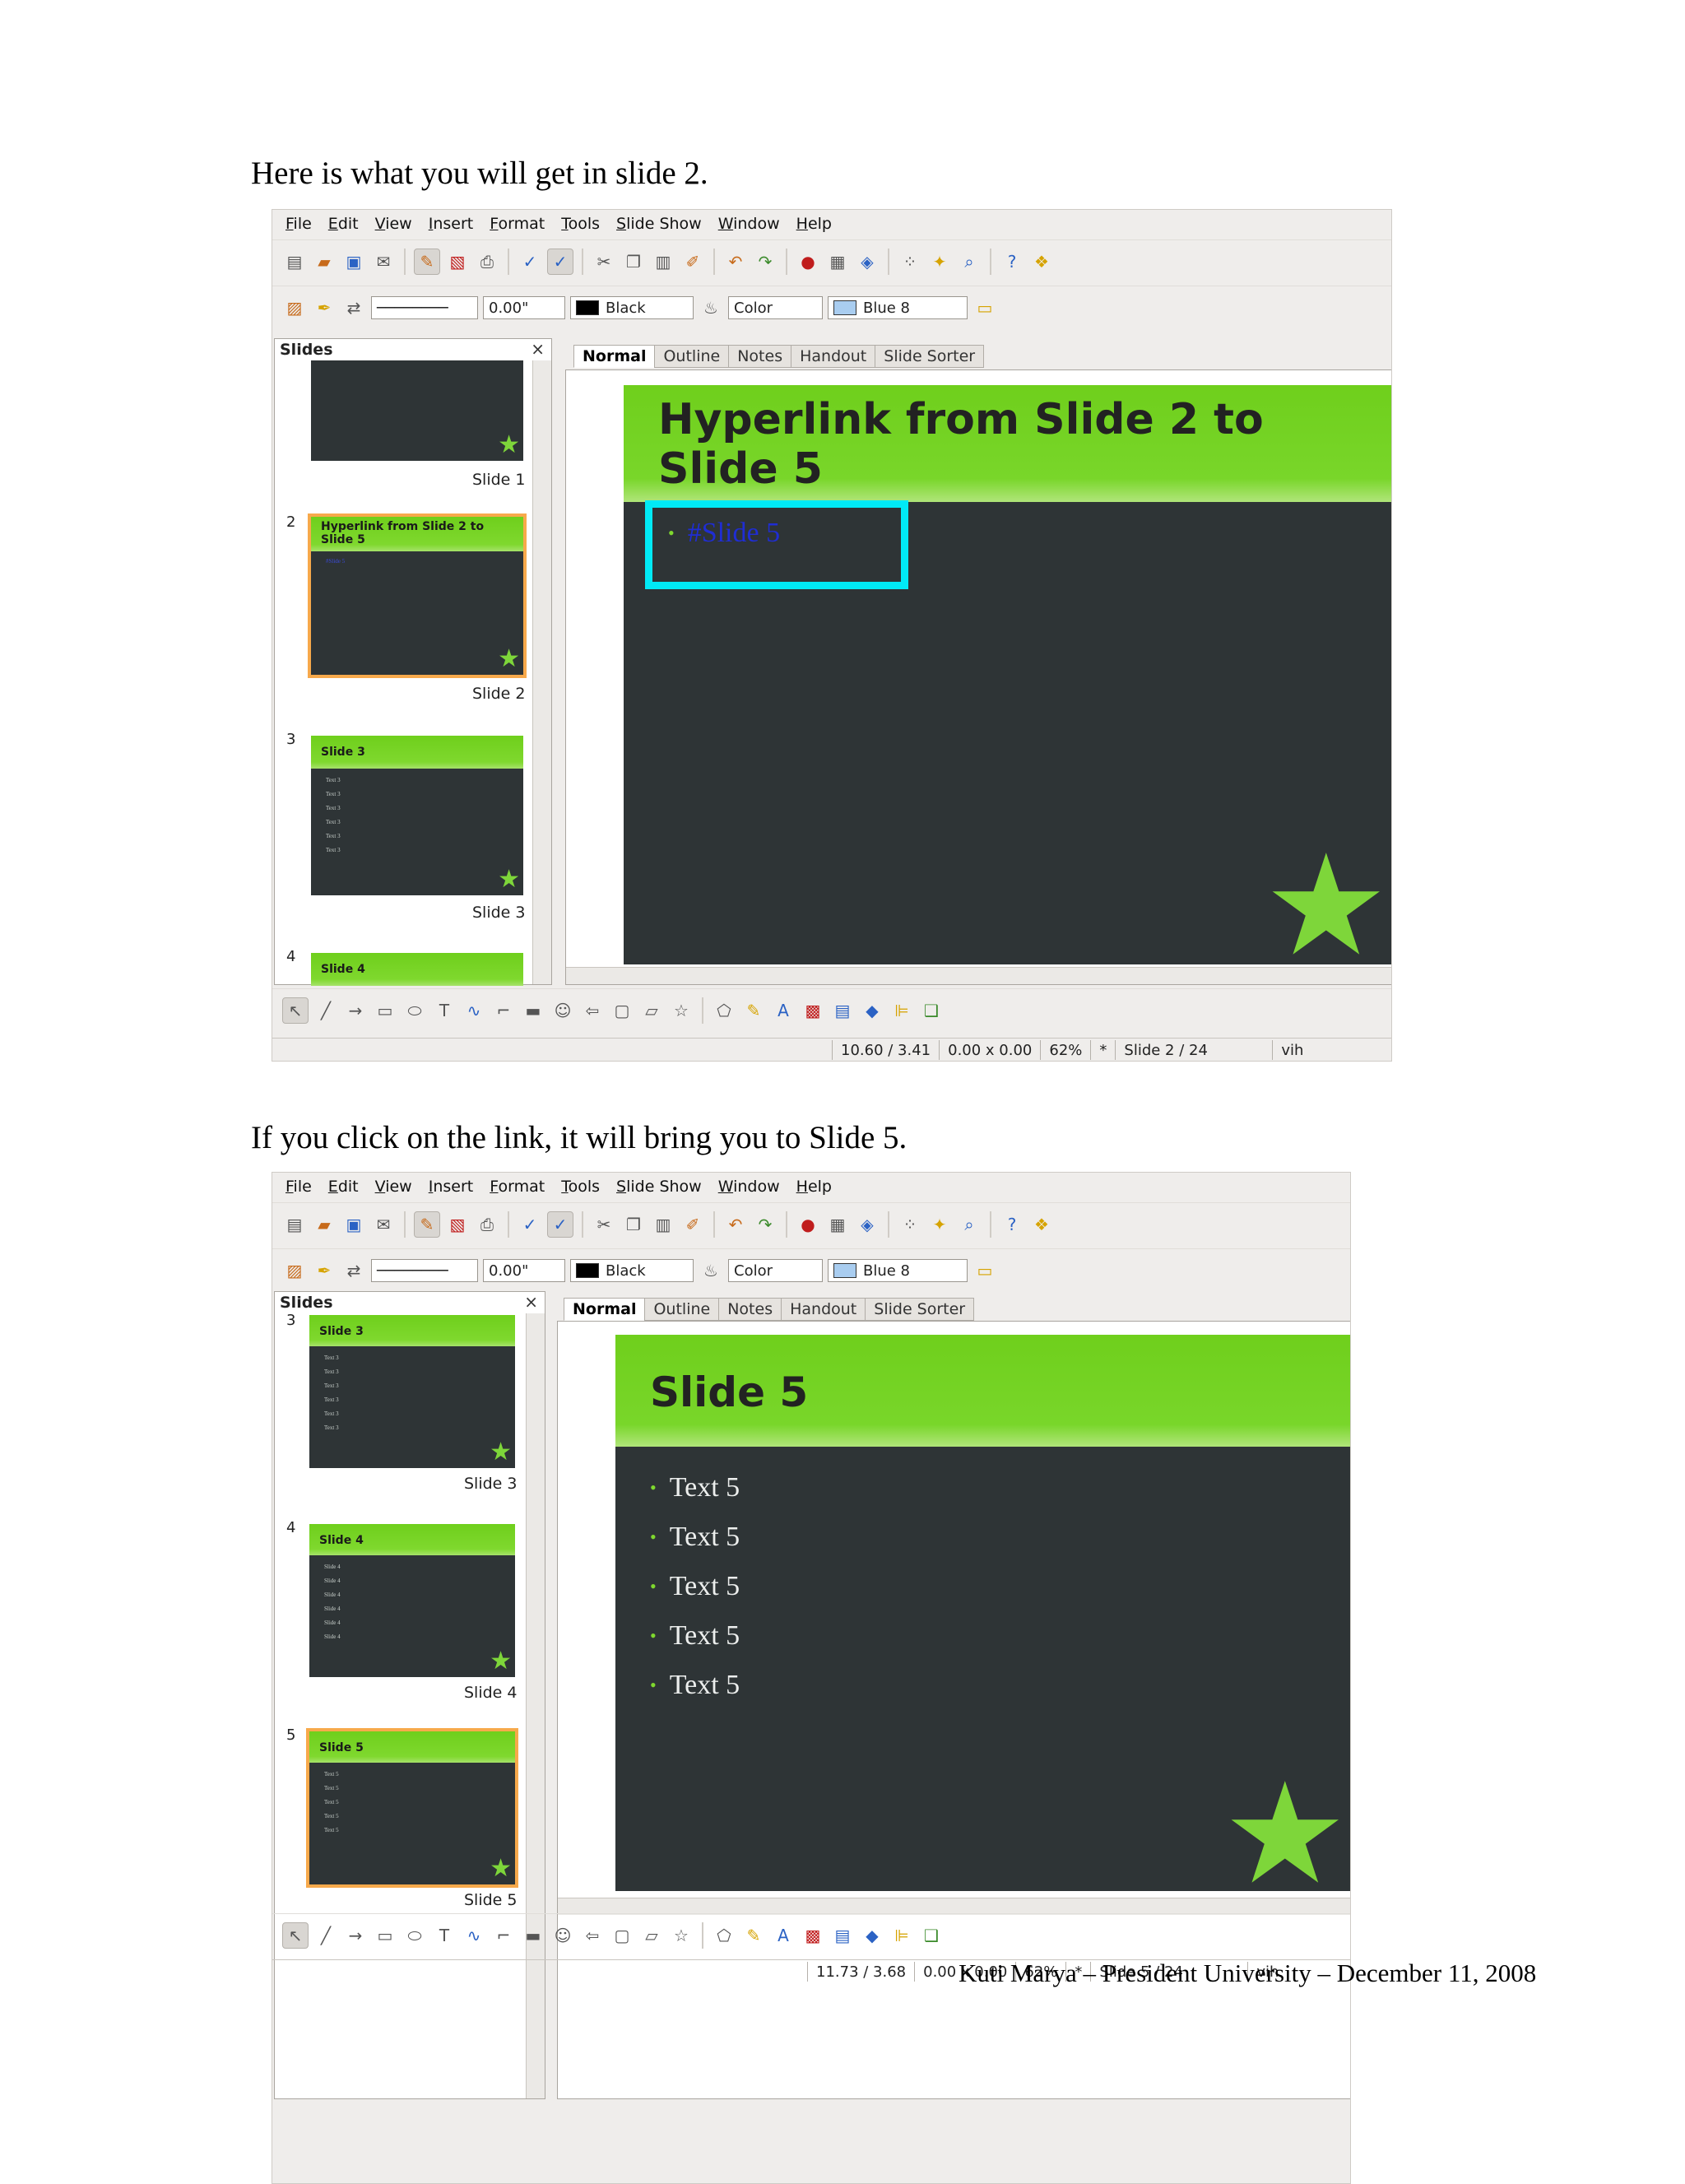 The width and height of the screenshot is (1685, 2184). I want to click on copy-icon: ❐, so click(633, 1224).